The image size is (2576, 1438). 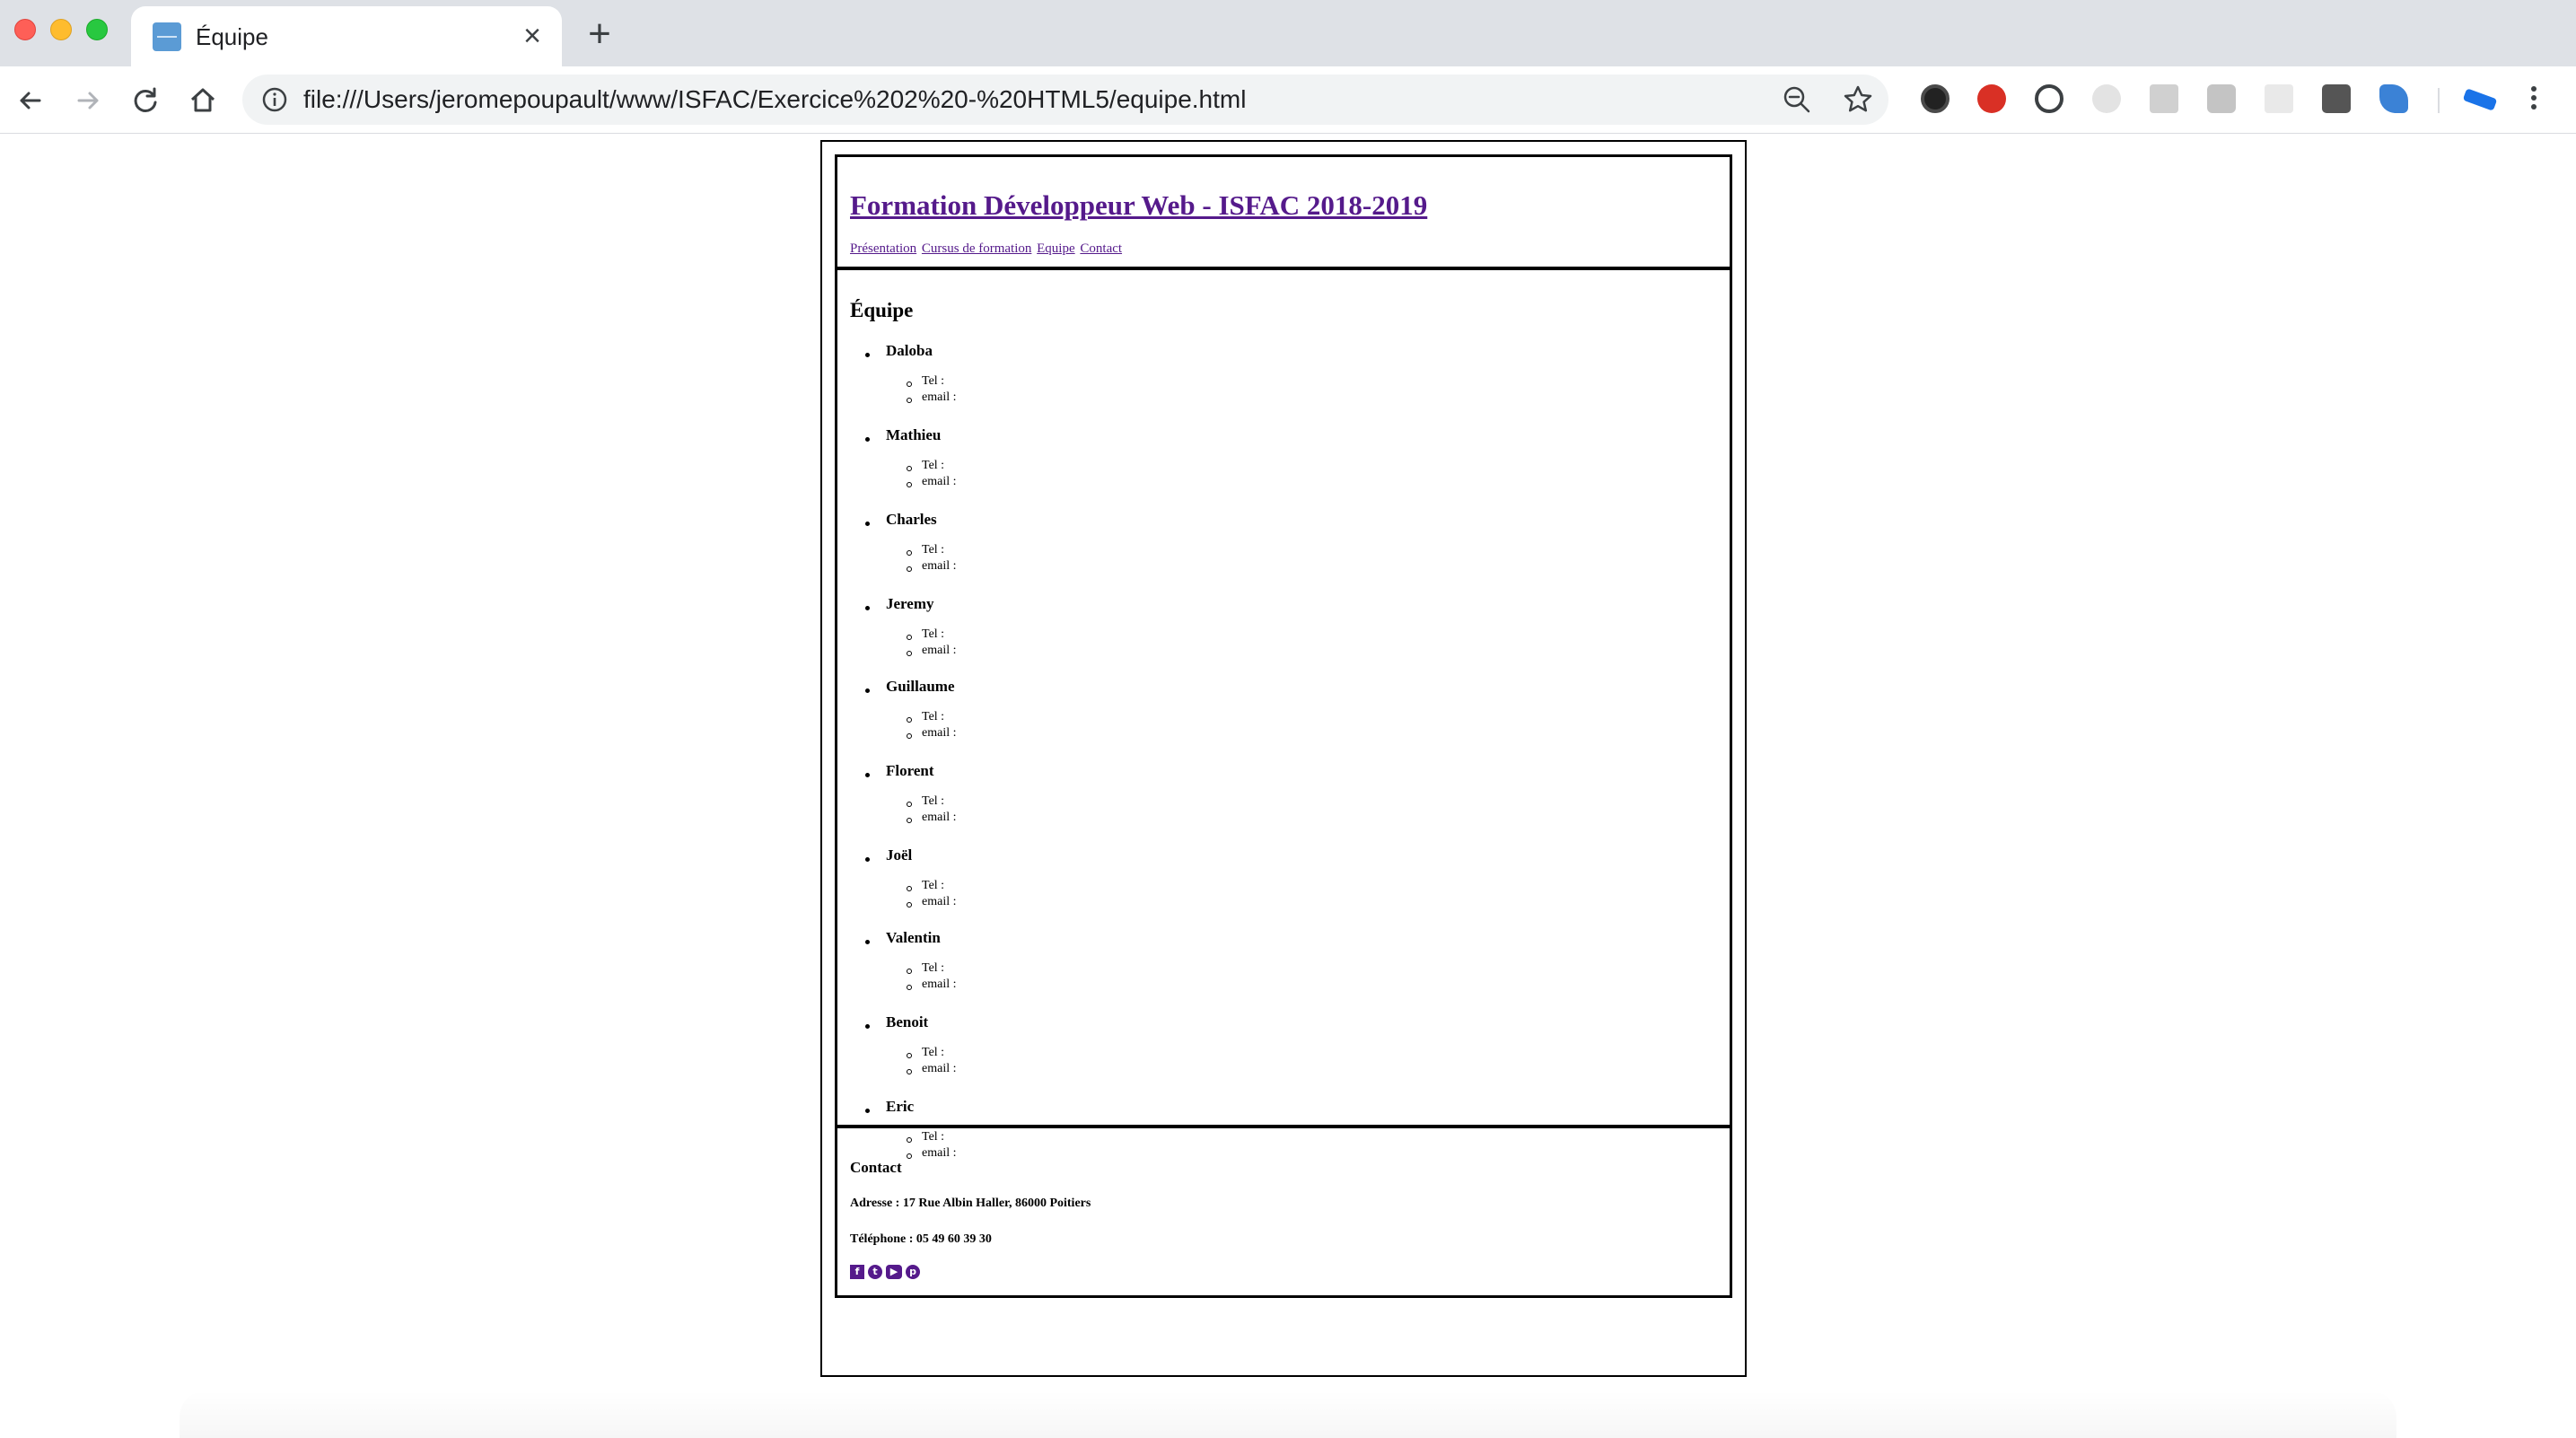 What do you see at coordinates (1935, 98) in the screenshot?
I see `extension-dark-circle-icon` at bounding box center [1935, 98].